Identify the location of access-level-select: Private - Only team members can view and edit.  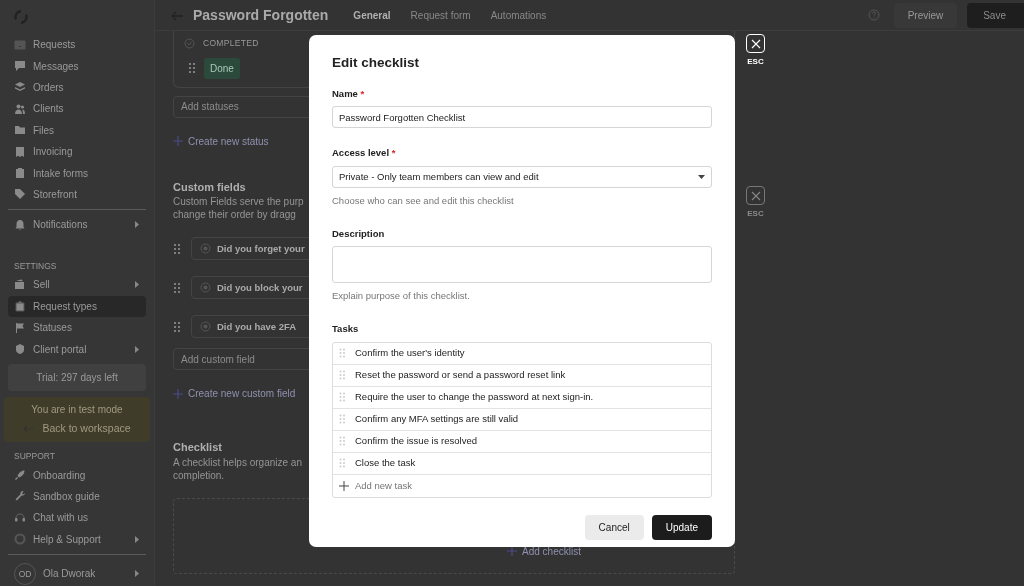
(522, 176).